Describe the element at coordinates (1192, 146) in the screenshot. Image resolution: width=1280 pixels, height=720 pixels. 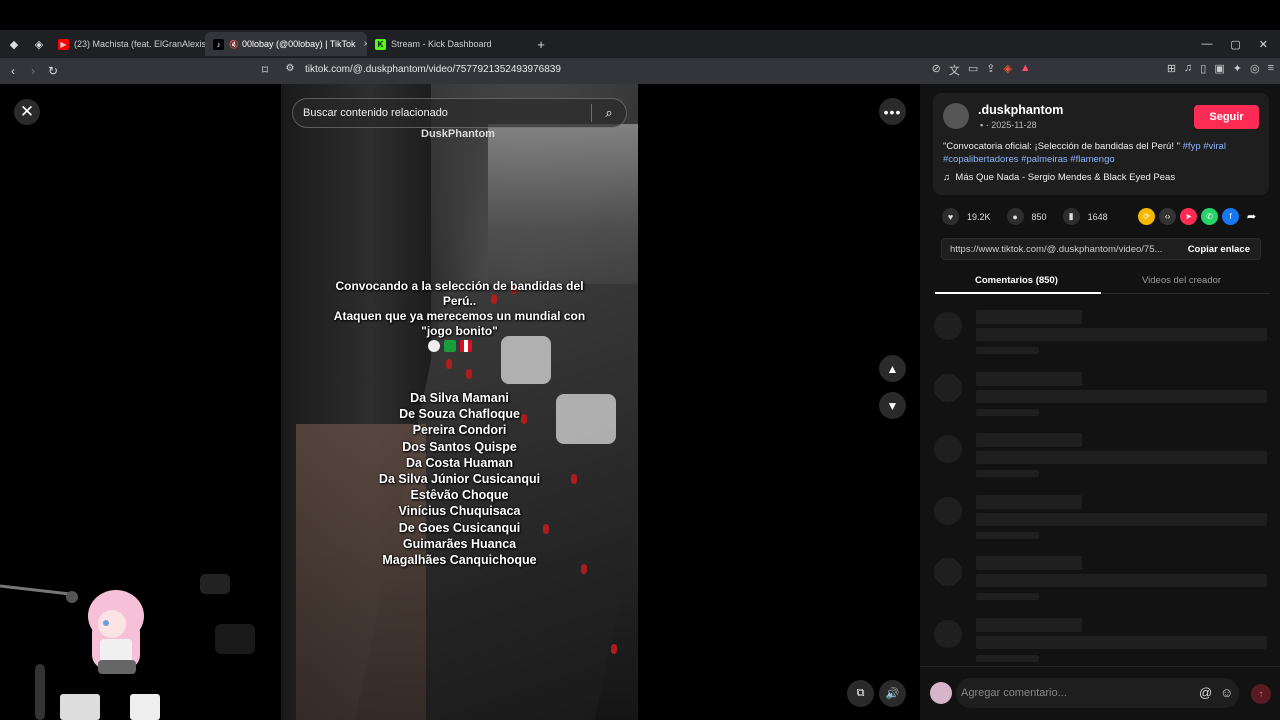
I see `hashtag-link: #fyp` at that location.